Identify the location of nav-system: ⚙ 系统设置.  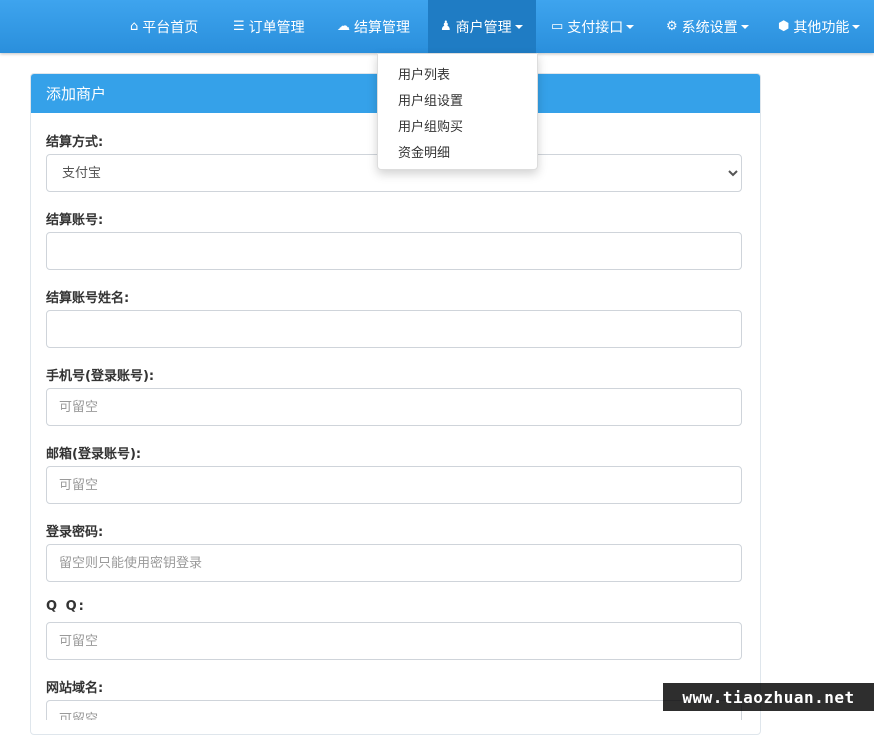
(707, 26).